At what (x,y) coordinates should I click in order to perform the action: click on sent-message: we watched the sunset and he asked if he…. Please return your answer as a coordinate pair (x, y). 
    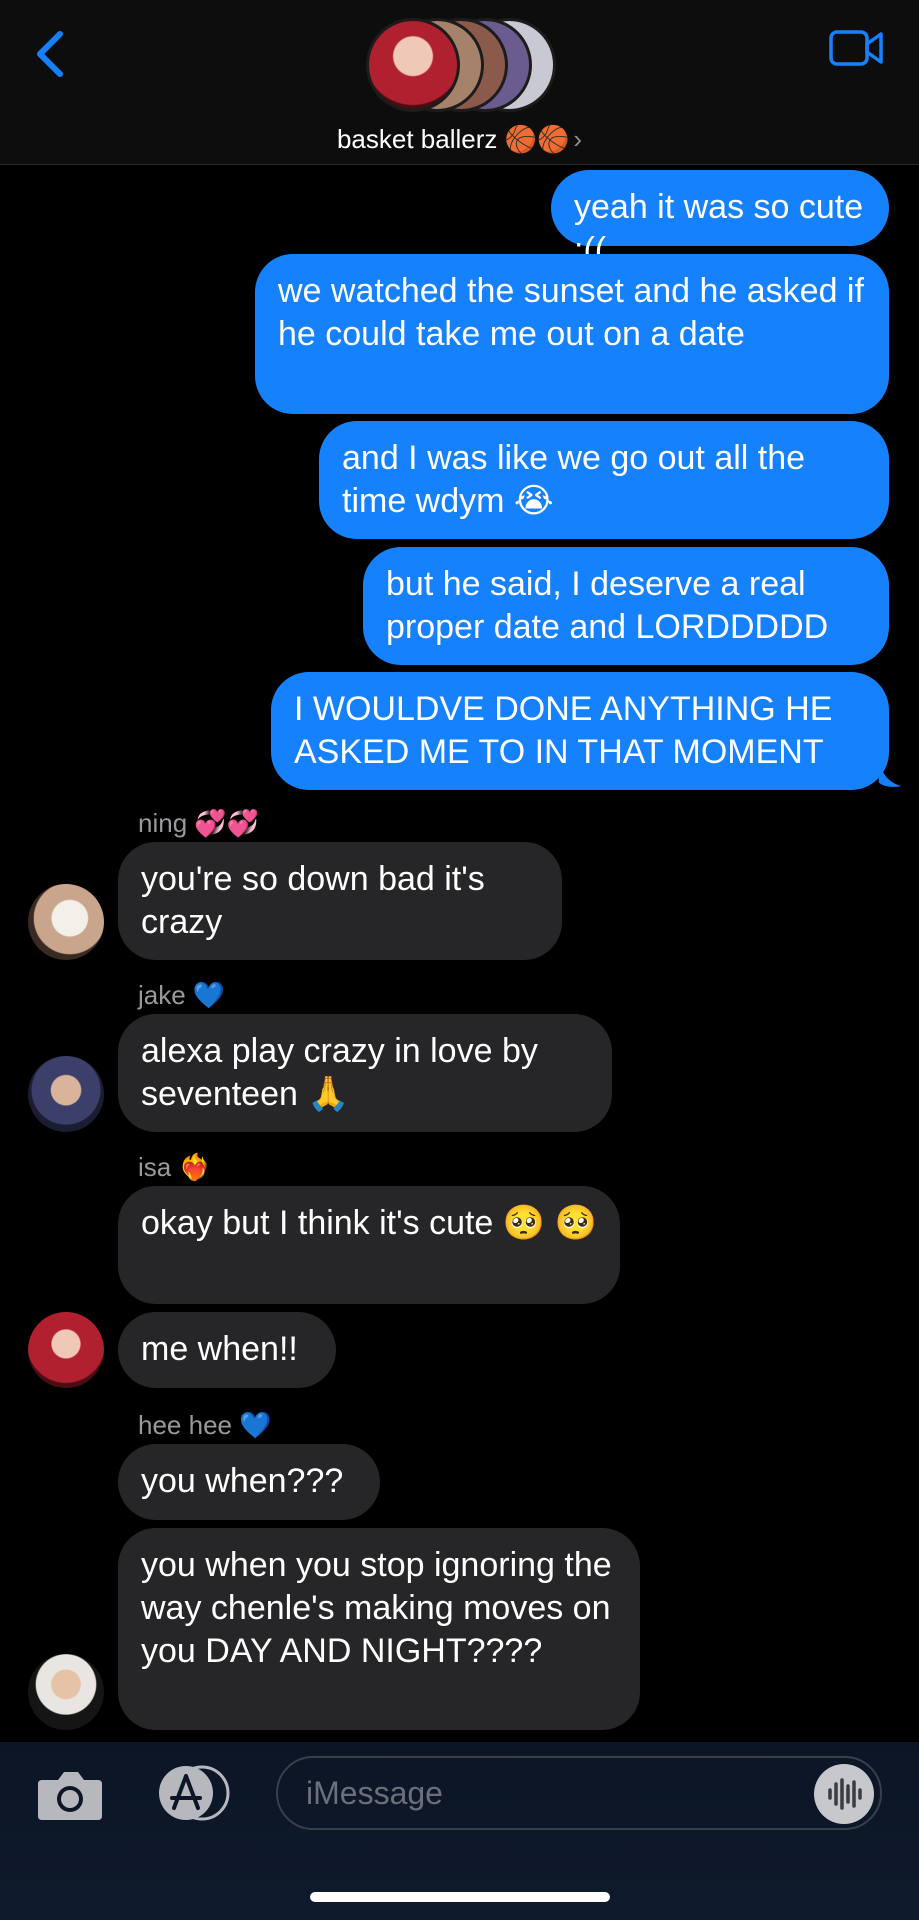
    Looking at the image, I should click on (572, 334).